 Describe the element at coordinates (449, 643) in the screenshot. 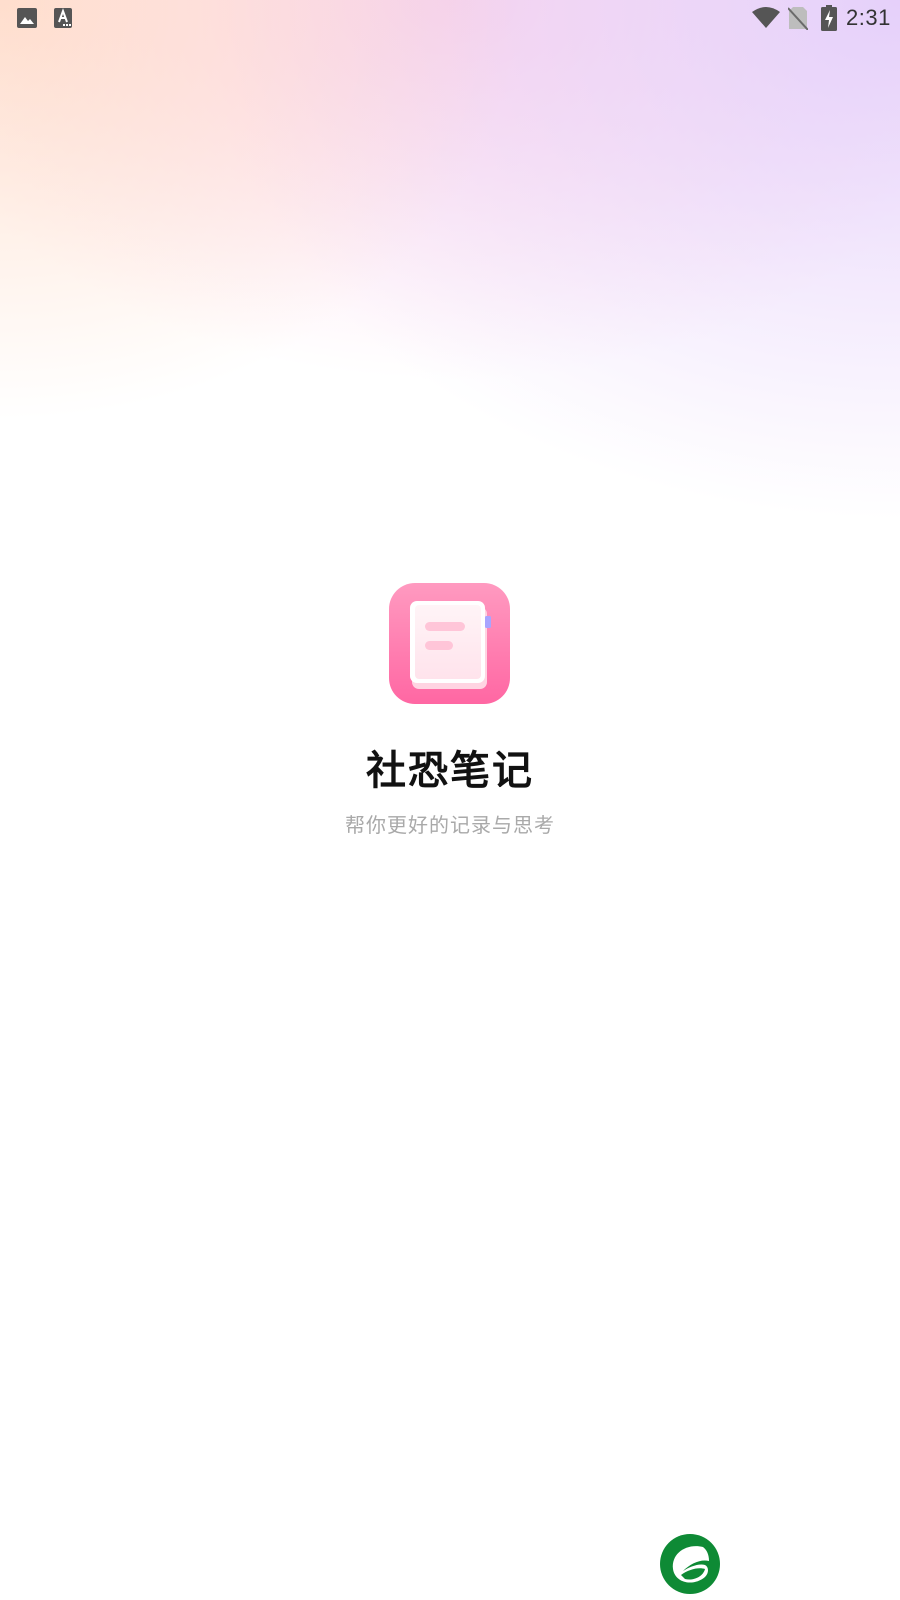

I see `notebook-icon` at that location.